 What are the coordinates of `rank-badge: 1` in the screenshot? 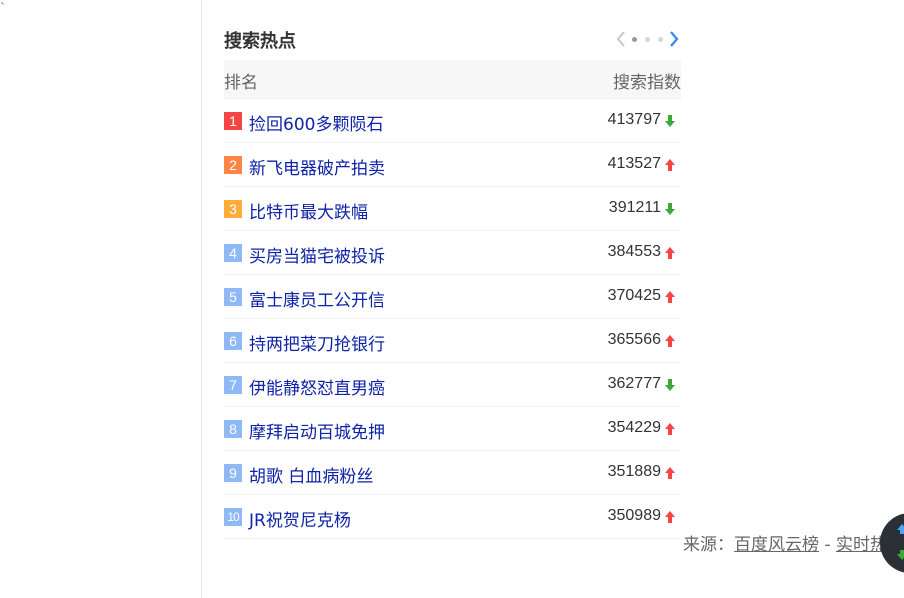 It's located at (233, 121).